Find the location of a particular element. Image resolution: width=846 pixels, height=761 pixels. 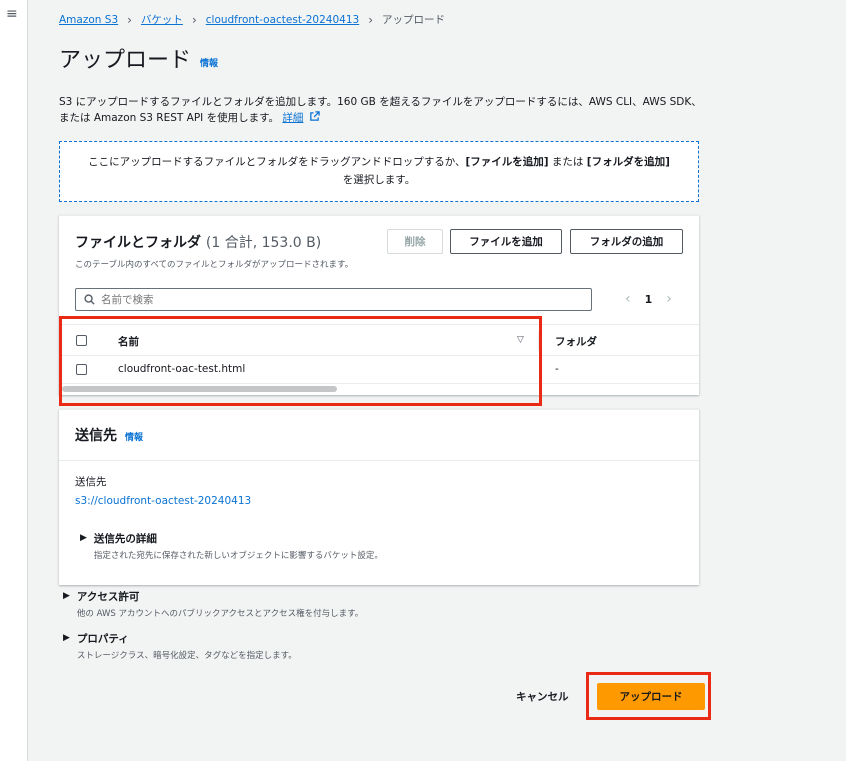

search-icon is located at coordinates (89, 299).